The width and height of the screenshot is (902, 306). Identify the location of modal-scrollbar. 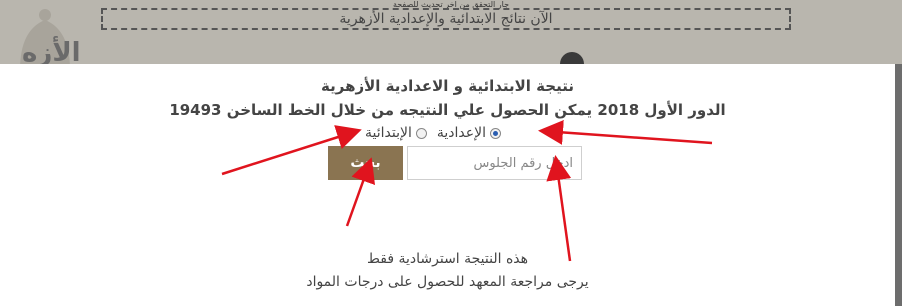
(898, 185).